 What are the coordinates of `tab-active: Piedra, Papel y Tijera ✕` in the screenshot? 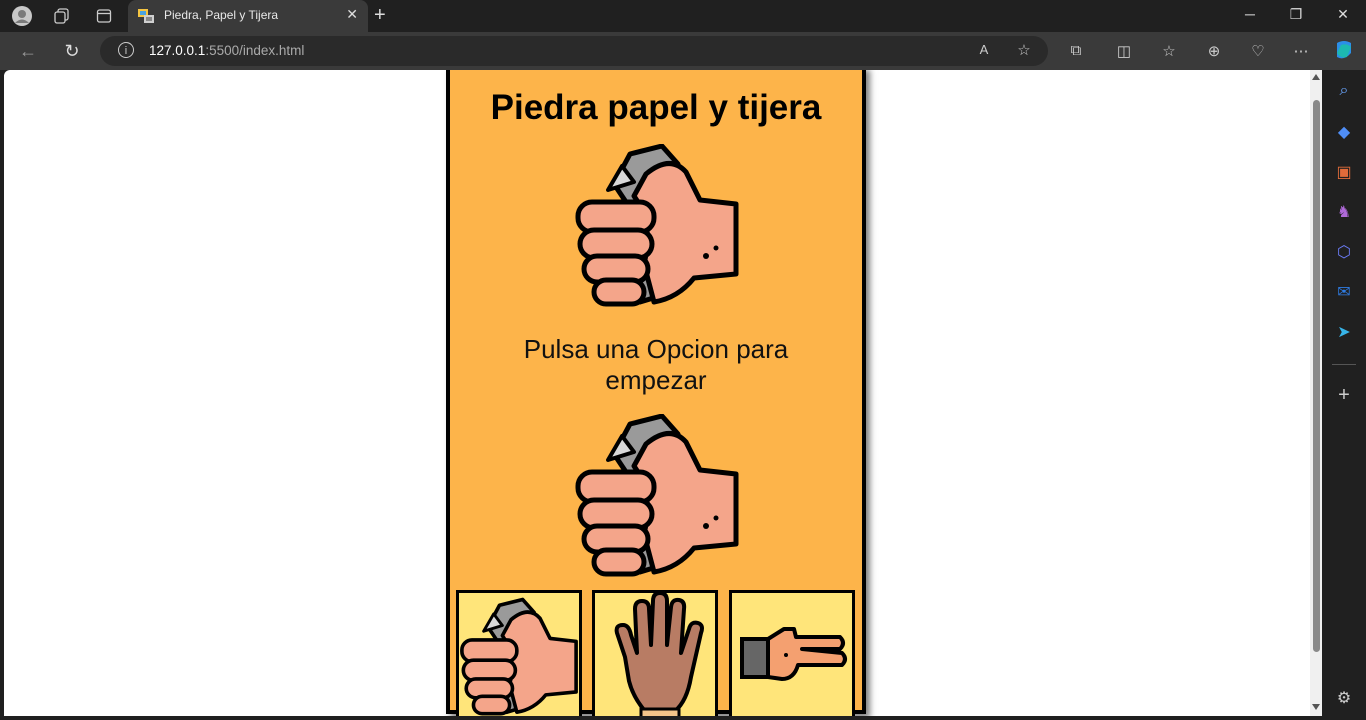 It's located at (248, 16).